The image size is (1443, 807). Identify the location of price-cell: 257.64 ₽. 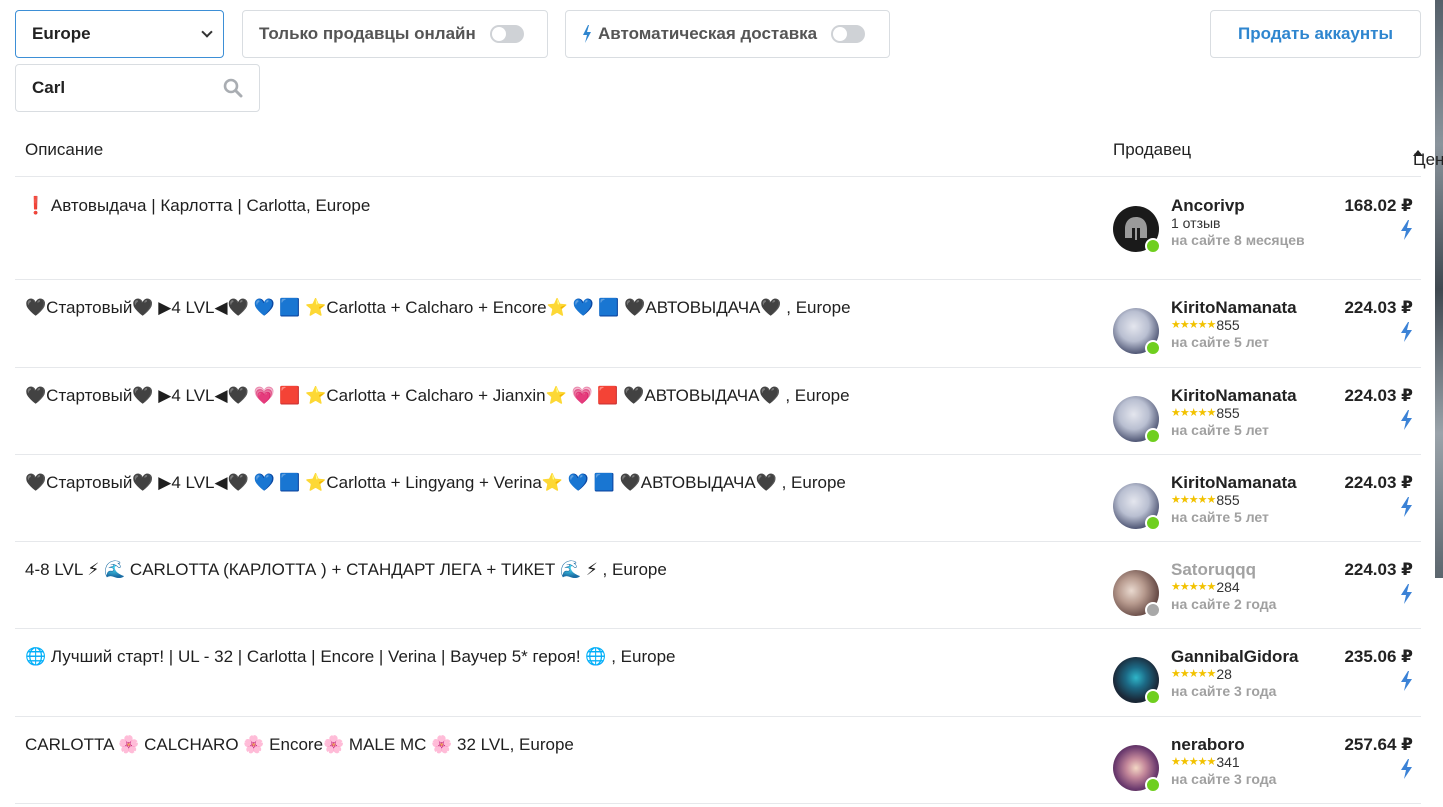
(1378, 757).